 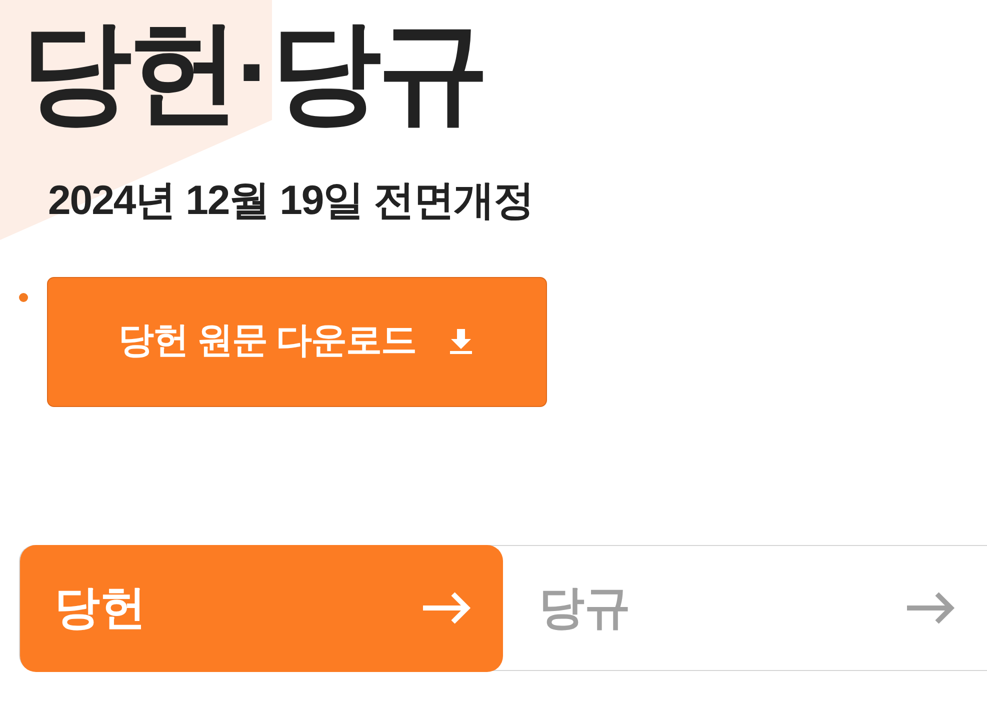 I want to click on bullet-dot, so click(x=23, y=297).